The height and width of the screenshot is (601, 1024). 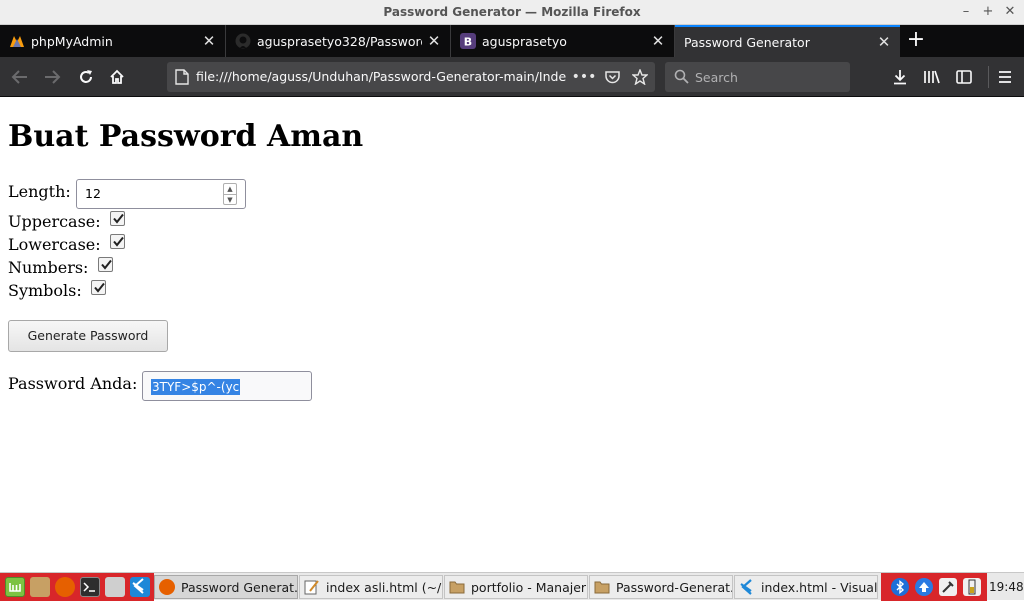 I want to click on text-editor-icon, so click(x=312, y=587).